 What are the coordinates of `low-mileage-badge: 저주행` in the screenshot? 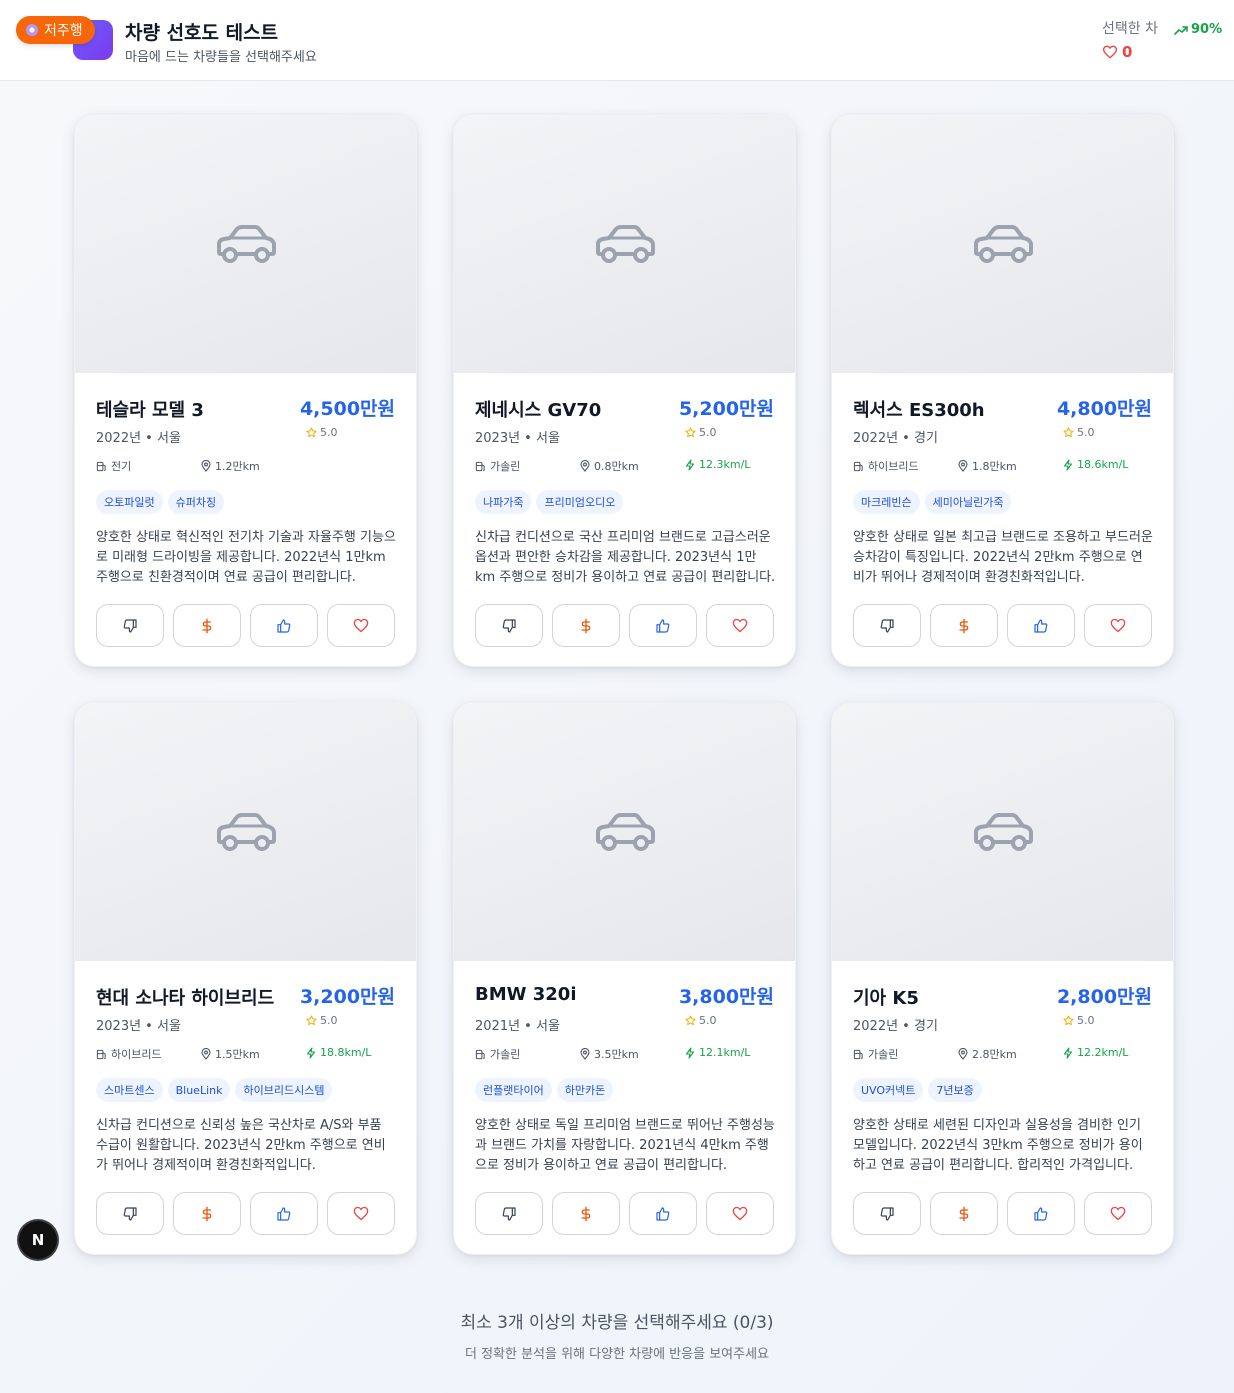 It's located at (55, 30).